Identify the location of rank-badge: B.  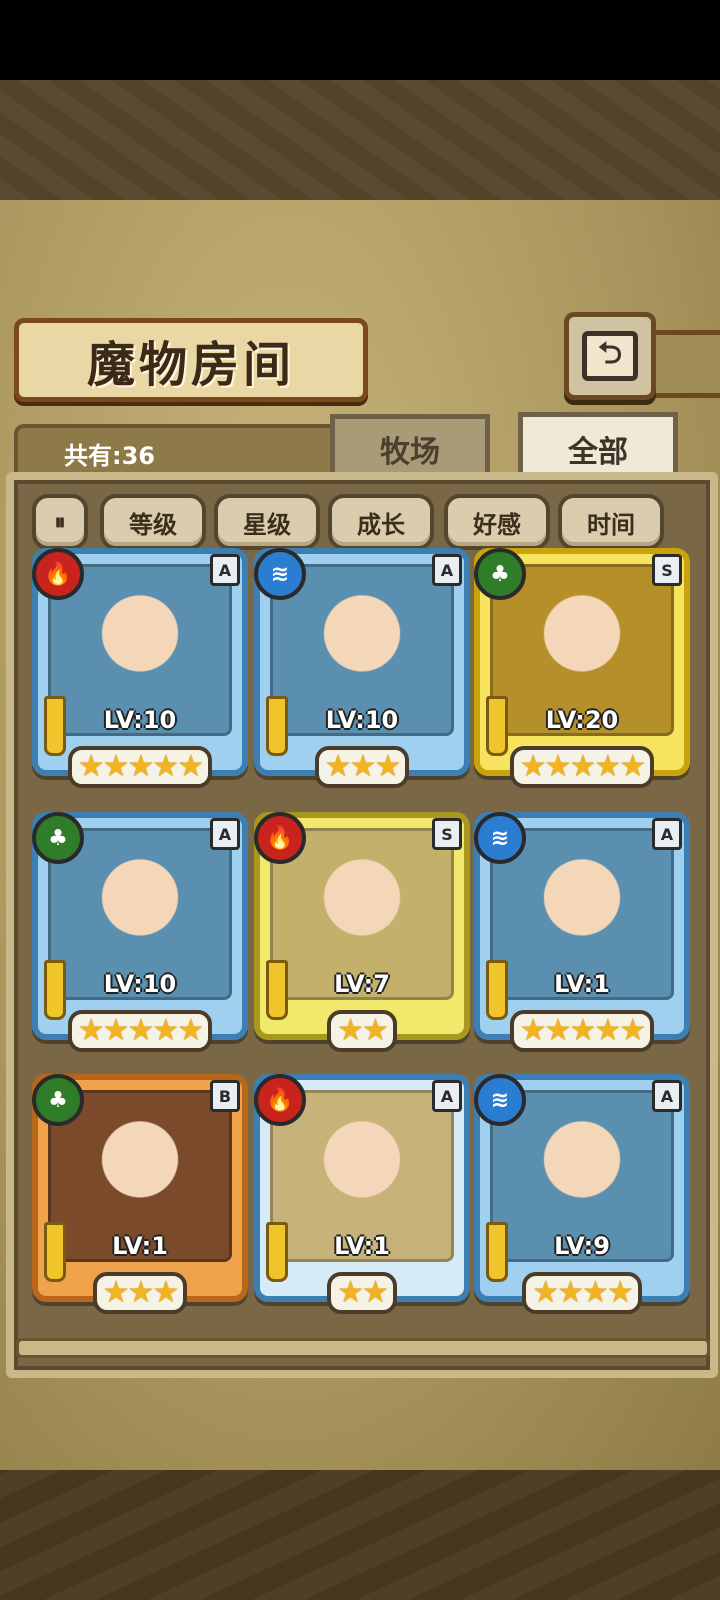
(225, 1096).